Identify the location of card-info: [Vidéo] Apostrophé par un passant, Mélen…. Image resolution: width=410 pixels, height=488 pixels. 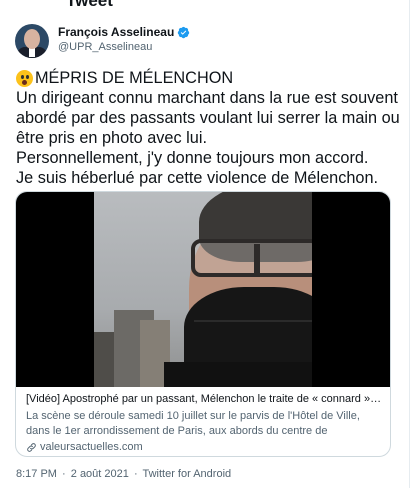
(204, 423).